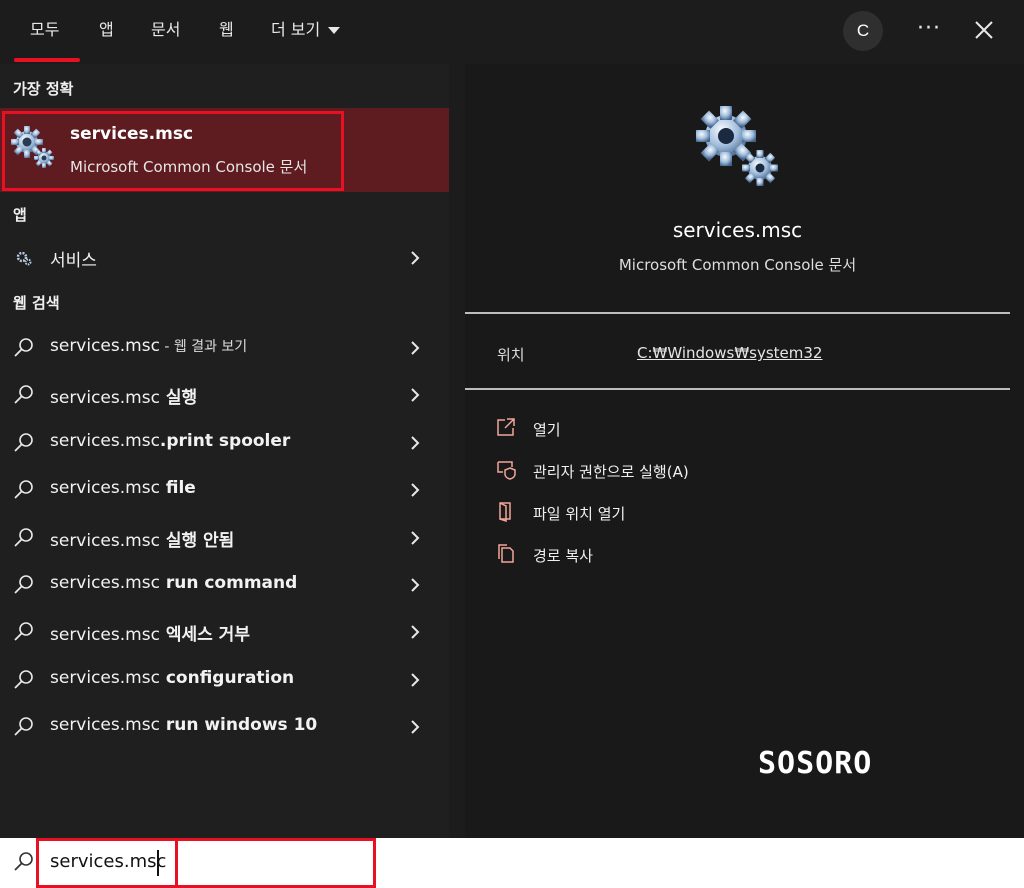 The image size is (1024, 888). I want to click on web-result-suggestion: run windows 10, so click(238, 725).